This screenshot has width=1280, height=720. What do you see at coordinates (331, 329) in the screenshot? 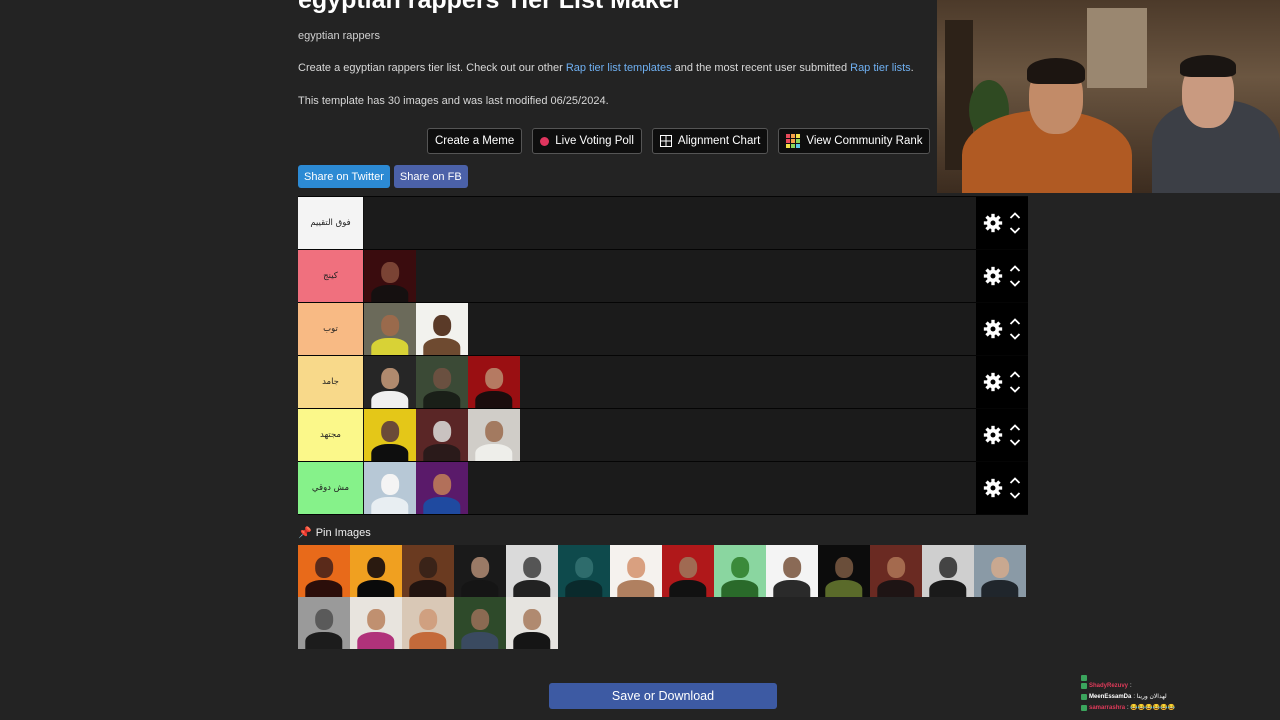
I see `tier-label: توب` at bounding box center [331, 329].